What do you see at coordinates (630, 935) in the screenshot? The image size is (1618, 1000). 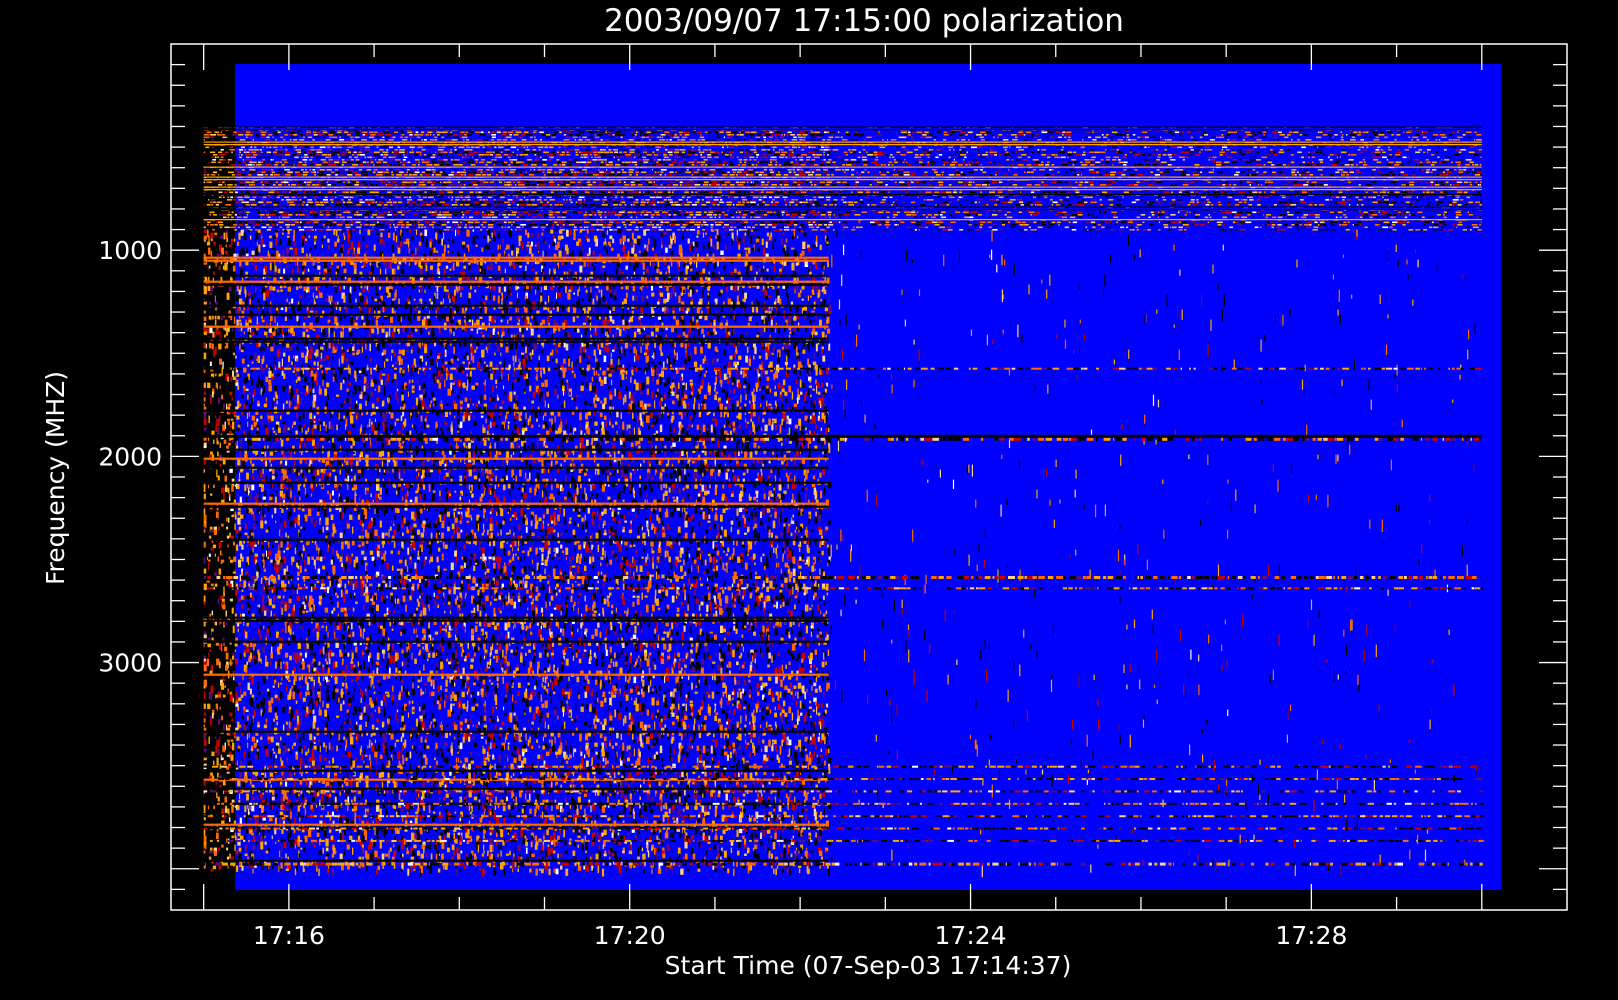 I see `x-tick-label: 17:20` at bounding box center [630, 935].